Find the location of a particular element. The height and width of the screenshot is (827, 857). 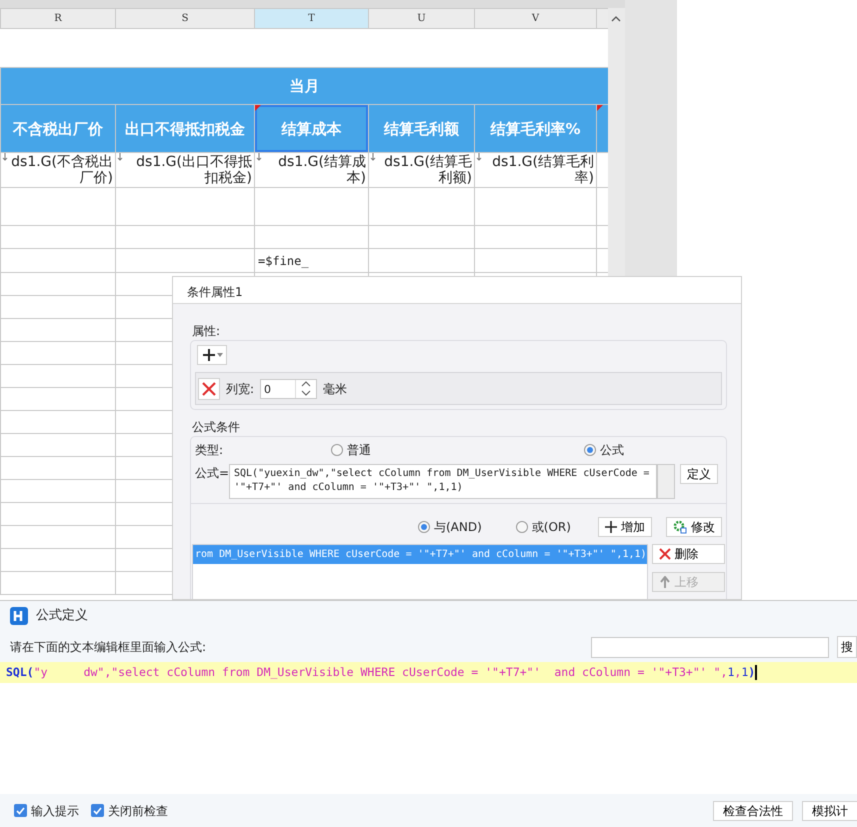

add-dropdown-button is located at coordinates (212, 355).